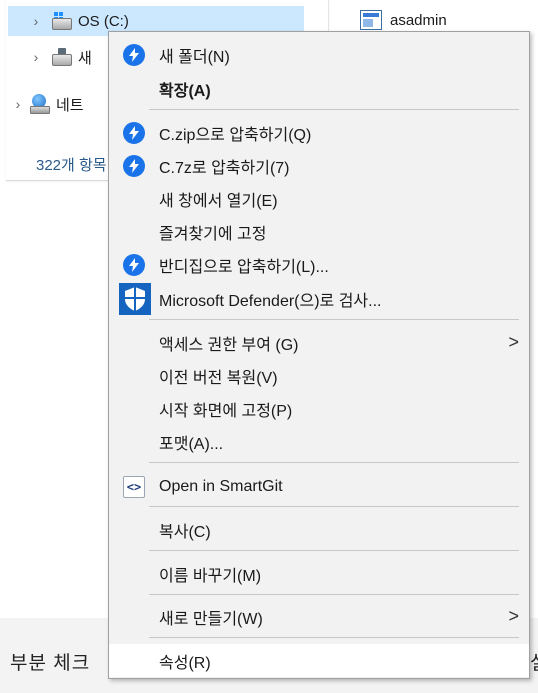  What do you see at coordinates (319, 165) in the screenshot?
I see `menu-item-compress-7z: C.7z로 압축하기(7)` at bounding box center [319, 165].